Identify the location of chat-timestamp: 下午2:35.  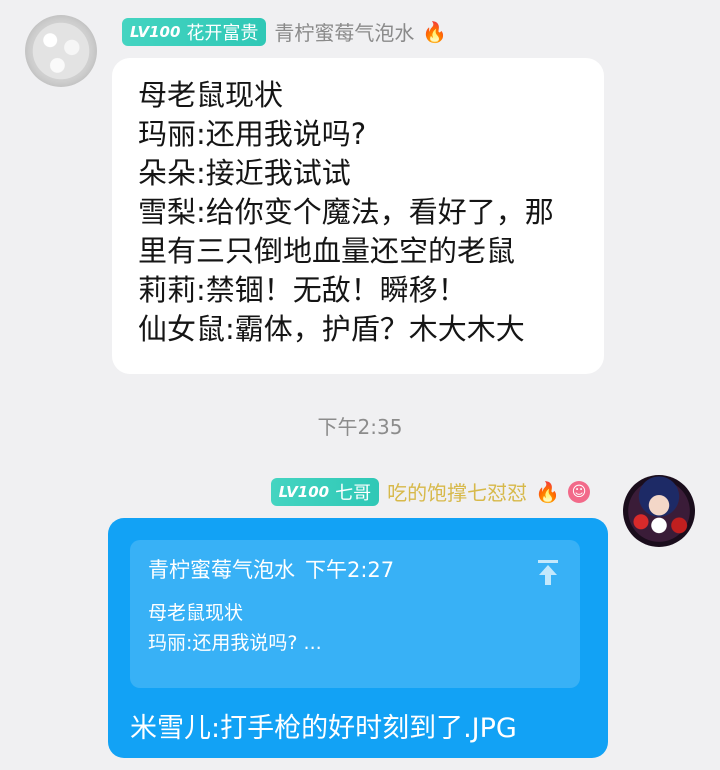
(360, 427).